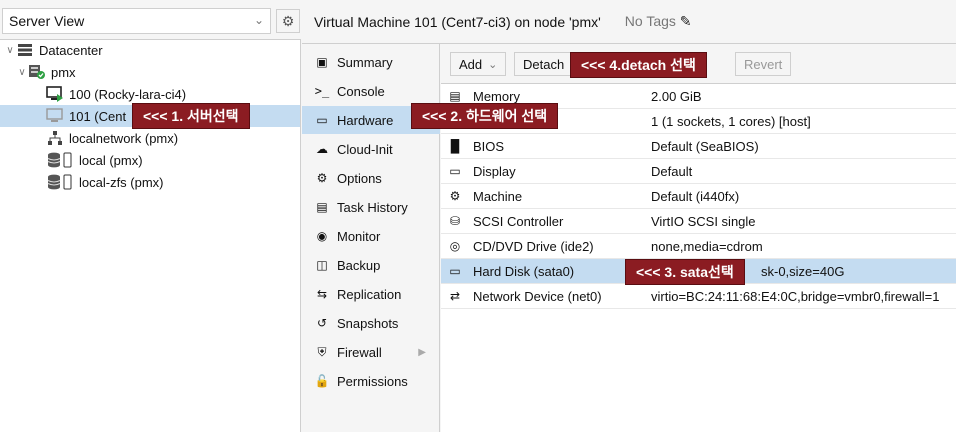 This screenshot has width=956, height=432. Describe the element at coordinates (455, 271) in the screenshot. I see `hdd-icon: ▭` at that location.